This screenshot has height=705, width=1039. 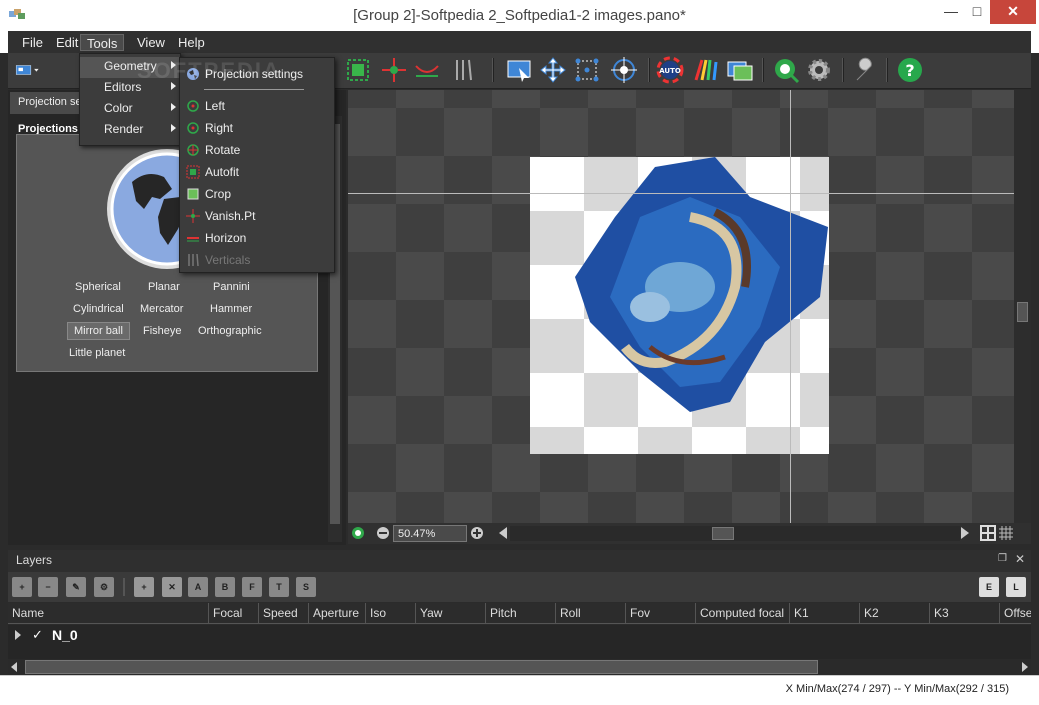 What do you see at coordinates (22, 587) in the screenshot?
I see `add-layer-icon: +` at bounding box center [22, 587].